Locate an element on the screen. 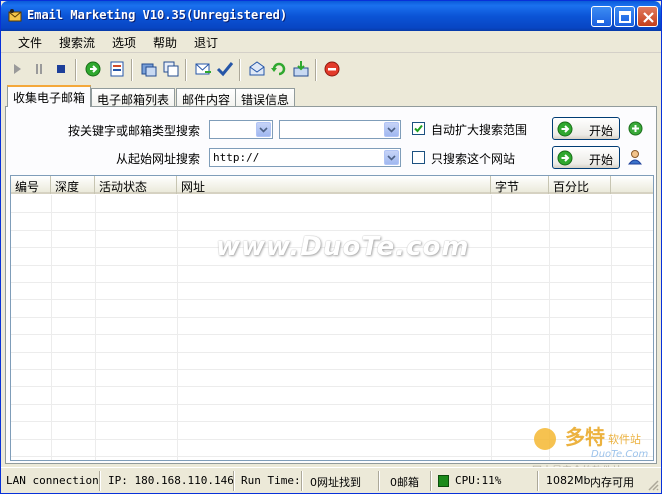  start-keyword-button: 开始 is located at coordinates (586, 128).